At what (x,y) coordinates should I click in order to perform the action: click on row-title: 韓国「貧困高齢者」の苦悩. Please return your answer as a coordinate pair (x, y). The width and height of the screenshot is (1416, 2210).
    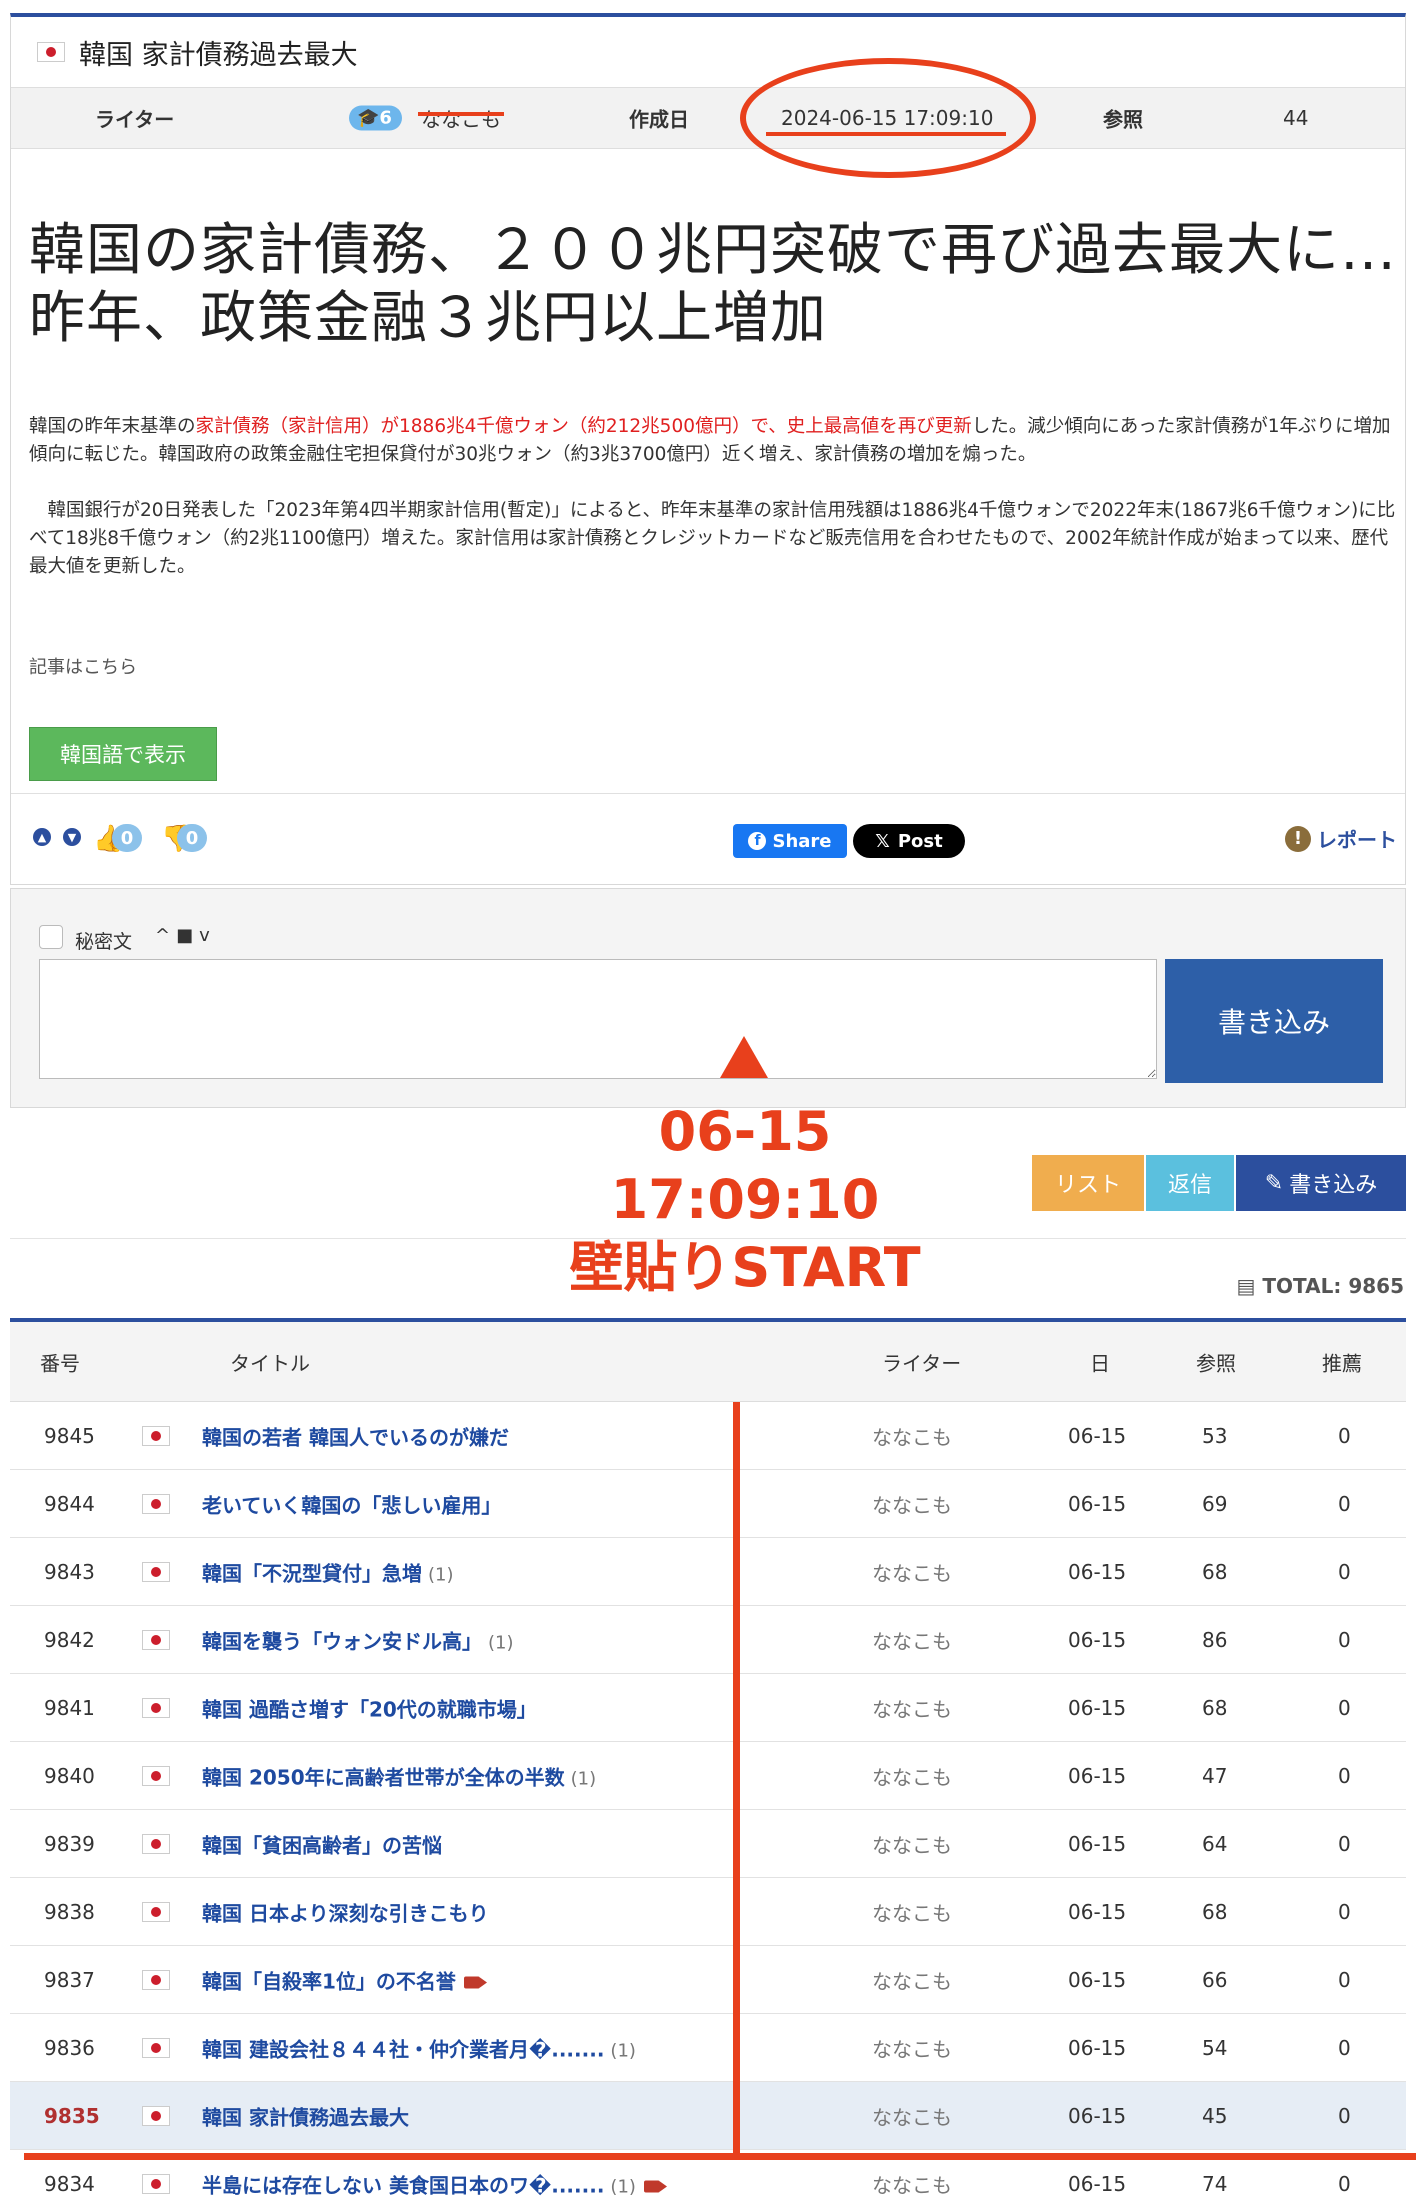
    Looking at the image, I should click on (322, 1845).